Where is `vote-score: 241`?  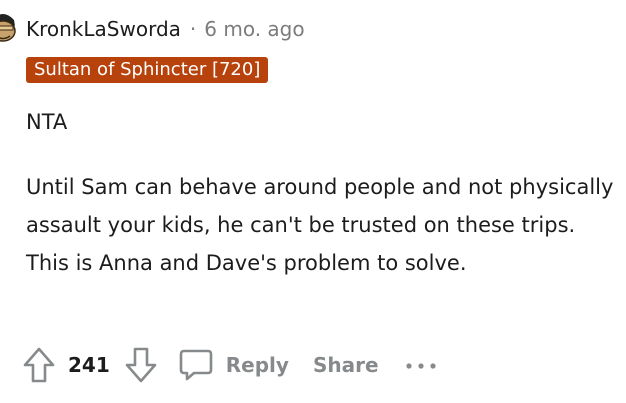 vote-score: 241 is located at coordinates (89, 365).